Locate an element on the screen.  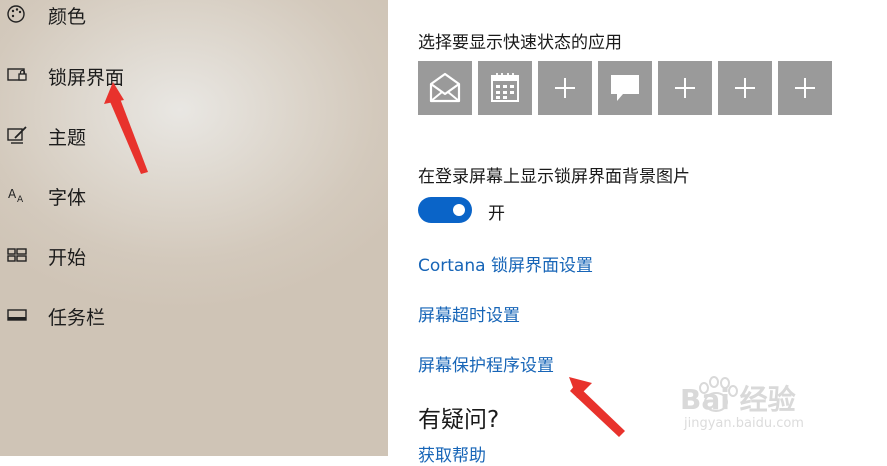
screen-timeout-settings-link: 屏幕超时设置 is located at coordinates (469, 313).